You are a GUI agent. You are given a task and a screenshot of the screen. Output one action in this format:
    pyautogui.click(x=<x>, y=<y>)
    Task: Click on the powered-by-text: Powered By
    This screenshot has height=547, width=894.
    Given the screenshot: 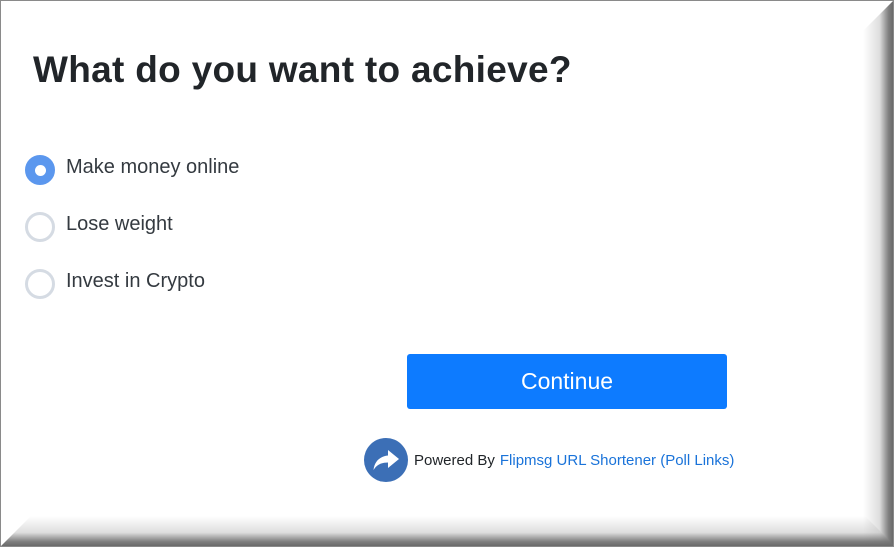 What is the action you would take?
    pyautogui.click(x=454, y=460)
    